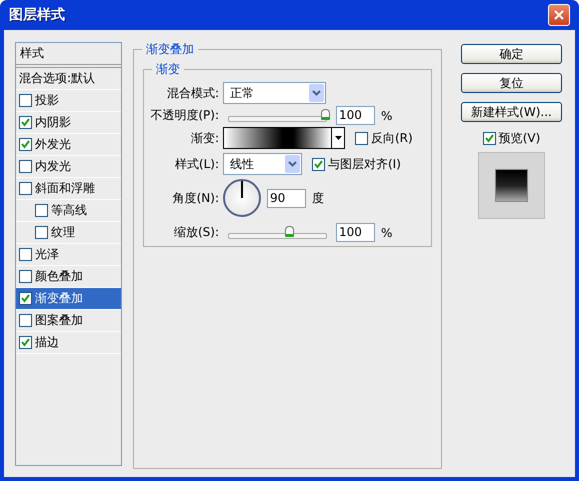  What do you see at coordinates (511, 54) in the screenshot?
I see `dialog-button: 确定` at bounding box center [511, 54].